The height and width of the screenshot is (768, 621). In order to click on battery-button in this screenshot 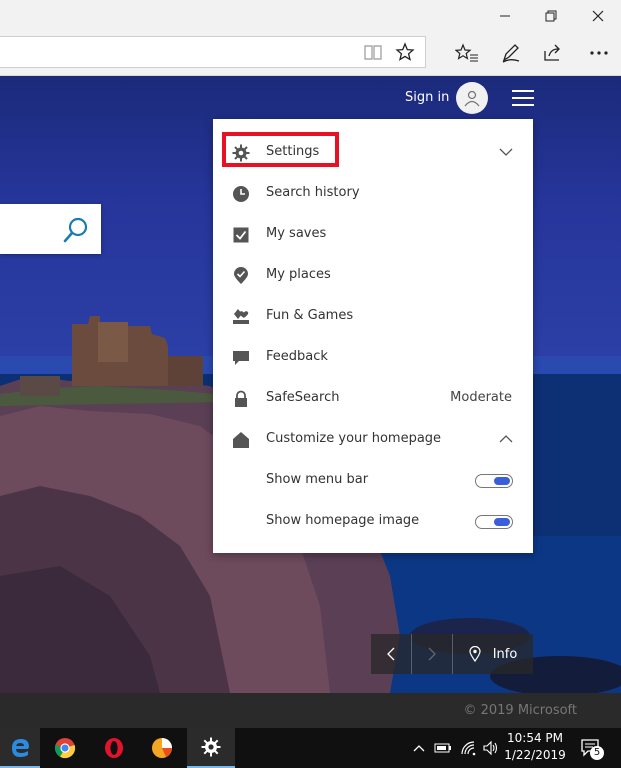, I will do `click(443, 748)`.